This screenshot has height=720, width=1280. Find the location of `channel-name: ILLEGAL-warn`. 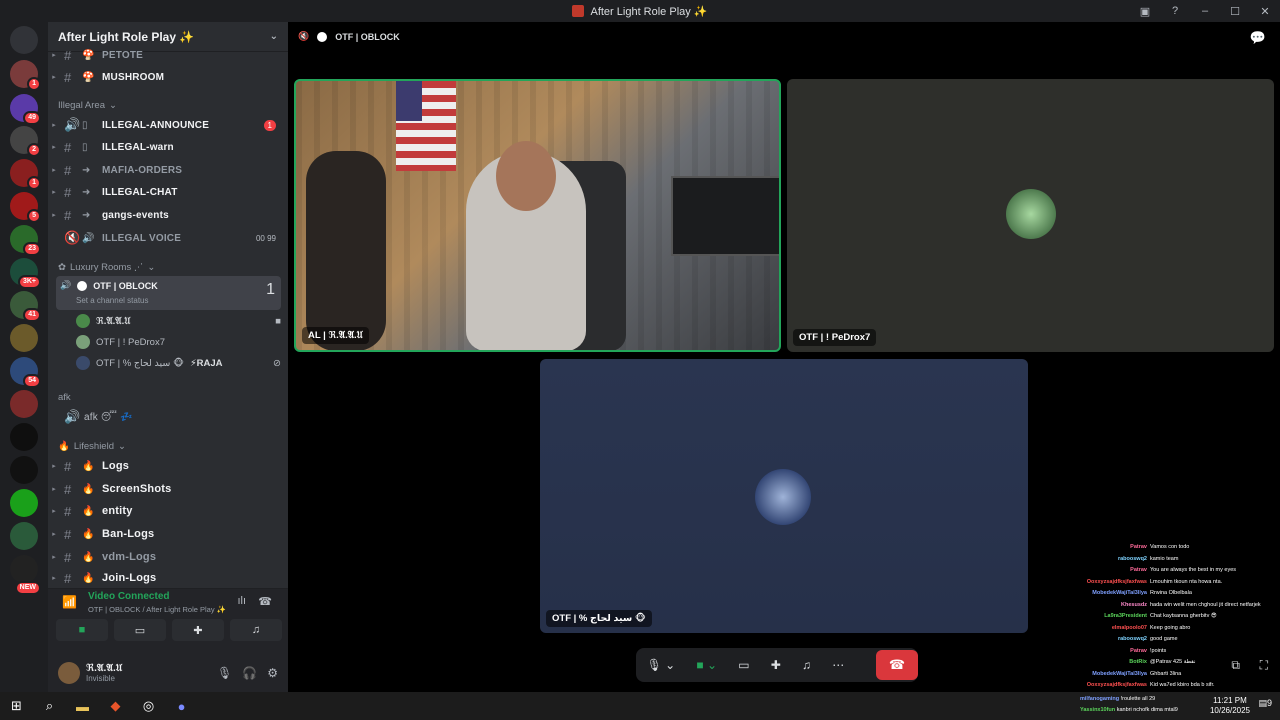

channel-name: ILLEGAL-warn is located at coordinates (138, 147).